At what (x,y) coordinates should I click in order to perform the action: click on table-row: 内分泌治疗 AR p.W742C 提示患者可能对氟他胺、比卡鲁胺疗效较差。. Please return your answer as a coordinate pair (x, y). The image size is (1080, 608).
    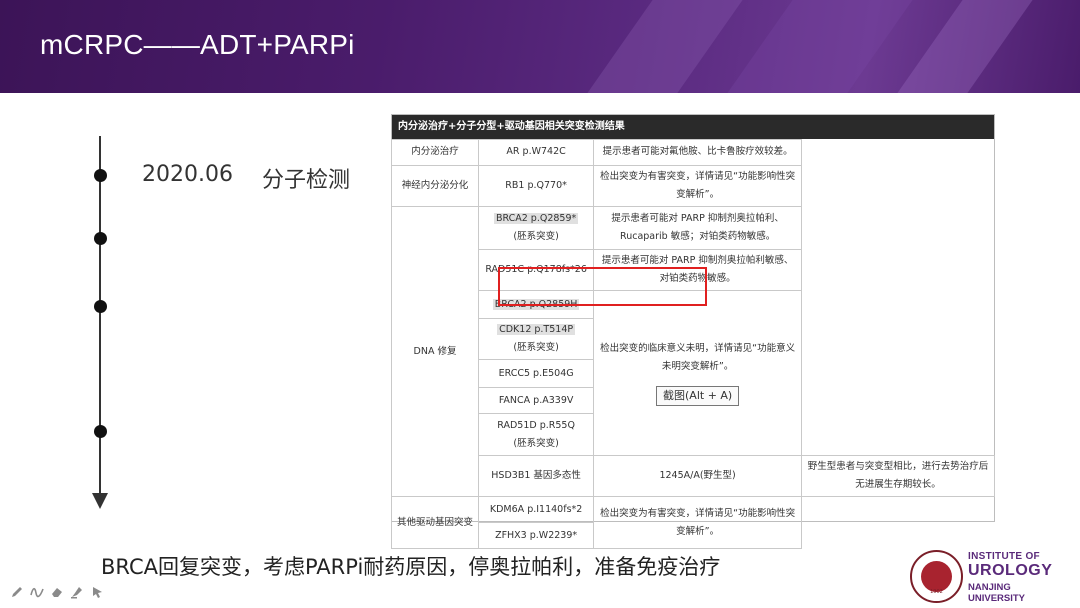
    Looking at the image, I should click on (692, 152).